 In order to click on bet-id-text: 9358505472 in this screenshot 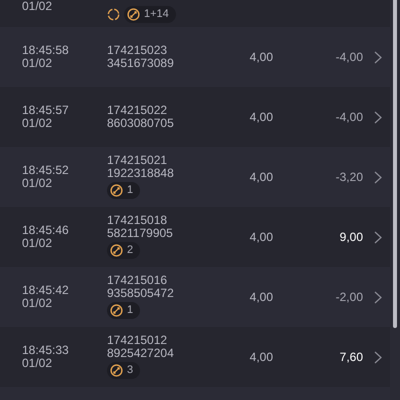, I will do `click(141, 293)`.